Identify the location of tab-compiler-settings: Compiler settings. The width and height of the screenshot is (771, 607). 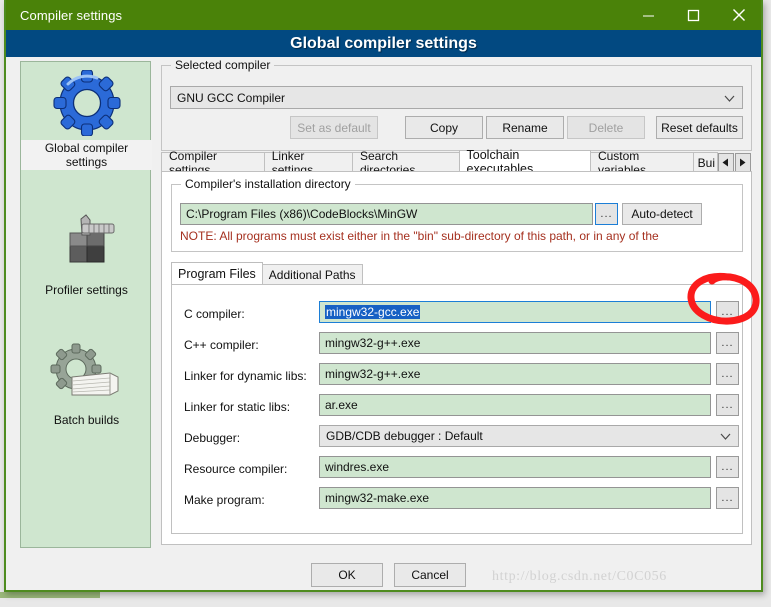
(213, 163).